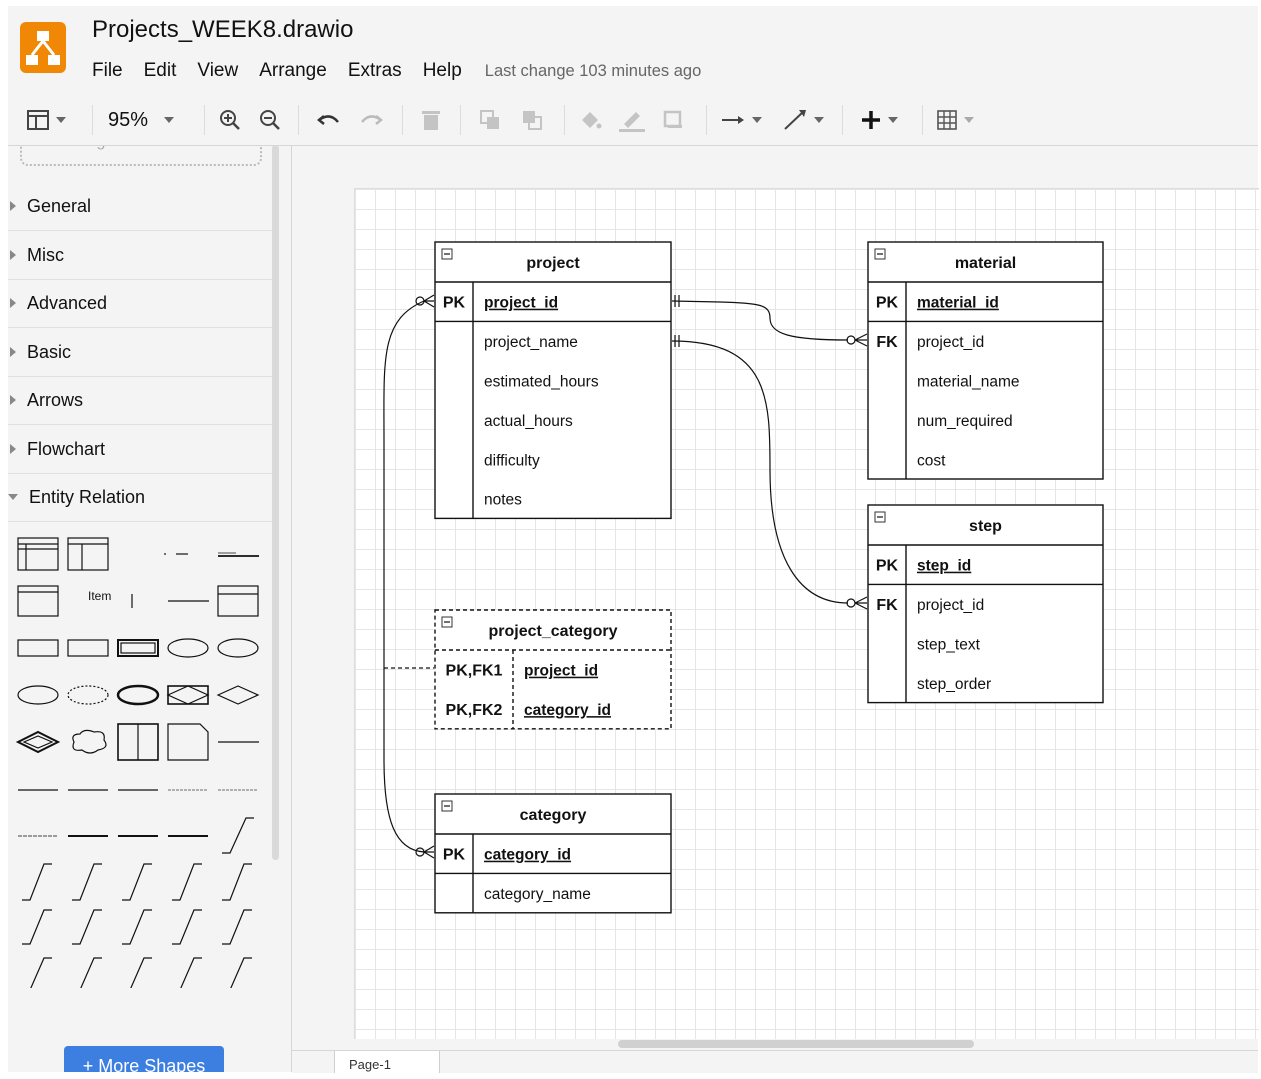 The height and width of the screenshot is (1079, 1261). I want to click on menu-file: File, so click(107, 71).